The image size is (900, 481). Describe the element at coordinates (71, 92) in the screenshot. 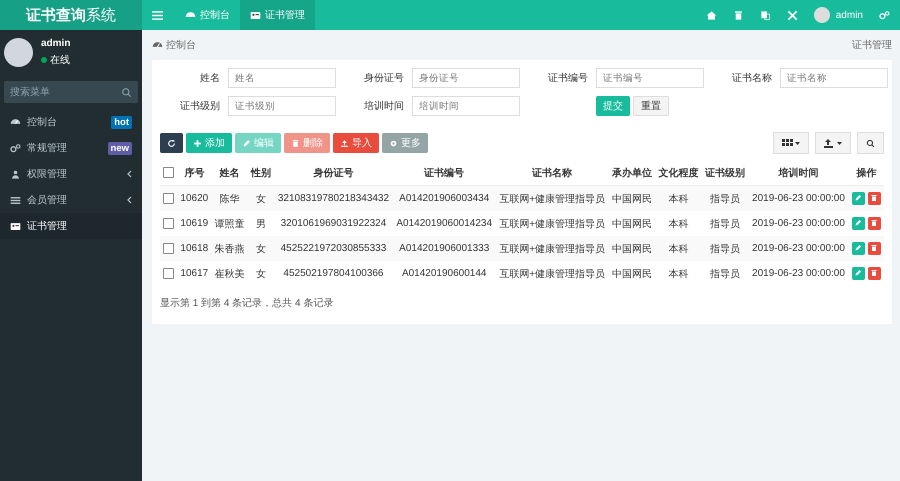

I see `menu-search-field: 搜索菜单` at that location.